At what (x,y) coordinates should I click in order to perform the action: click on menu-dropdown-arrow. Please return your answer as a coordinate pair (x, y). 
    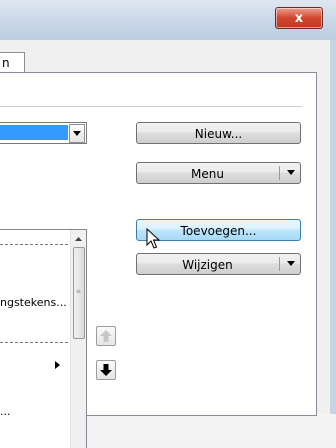
    Looking at the image, I should click on (291, 173).